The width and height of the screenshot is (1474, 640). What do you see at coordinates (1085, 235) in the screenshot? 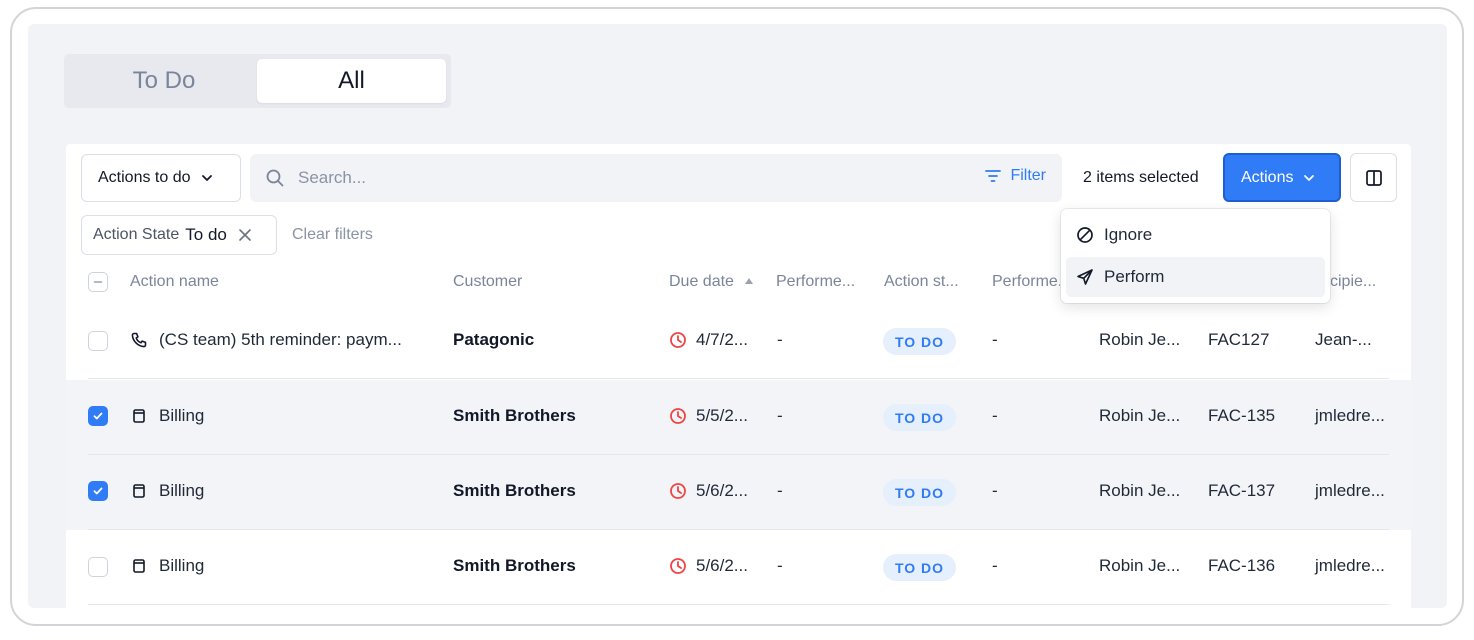
I see `ban-icon` at bounding box center [1085, 235].